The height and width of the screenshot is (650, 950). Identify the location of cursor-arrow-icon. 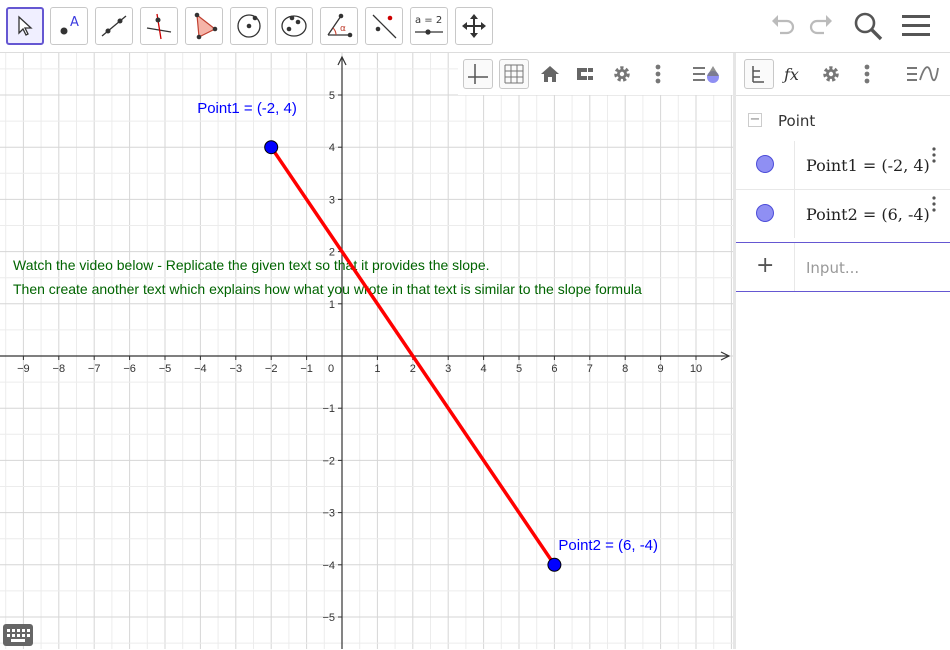
(25, 25).